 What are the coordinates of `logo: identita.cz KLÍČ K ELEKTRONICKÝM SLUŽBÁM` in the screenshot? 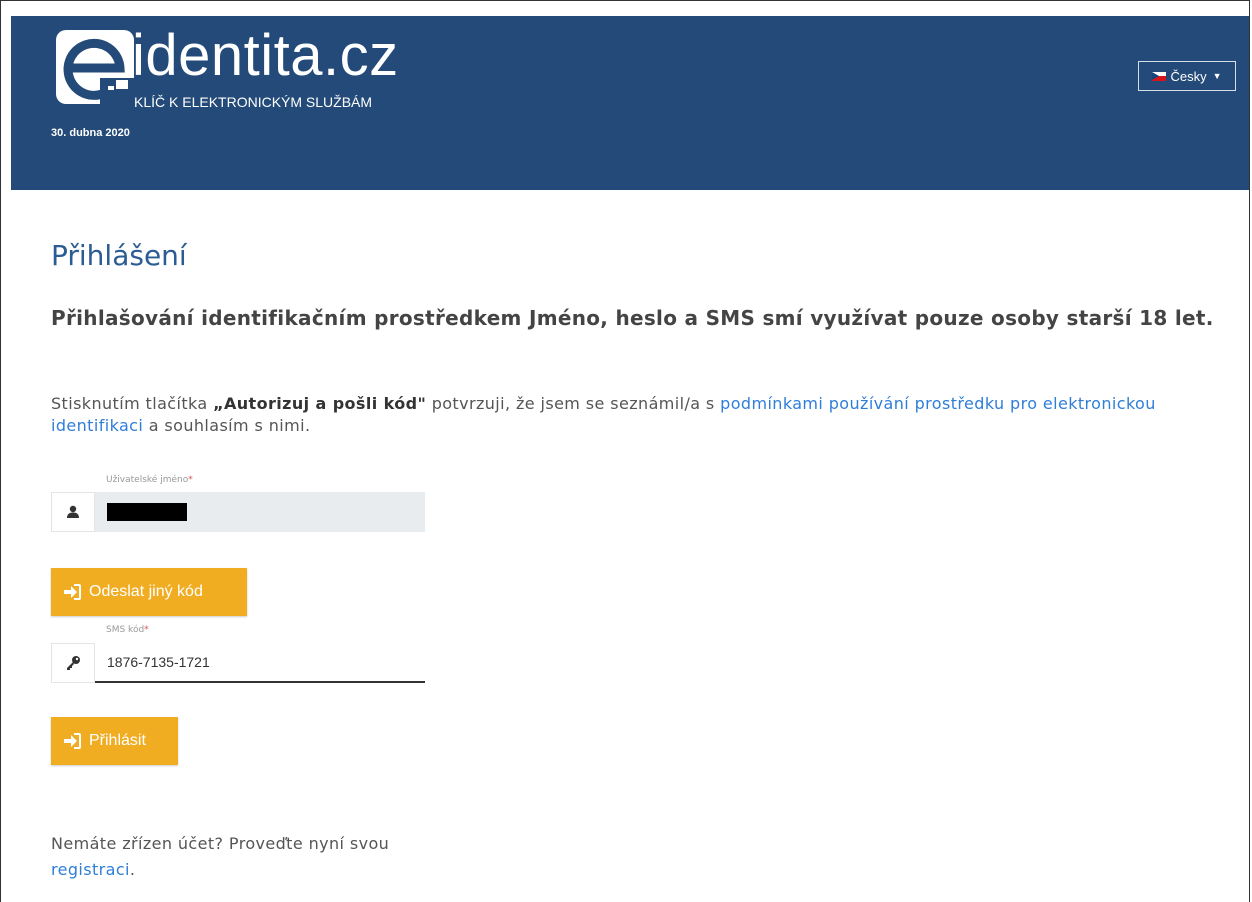 It's located at (256, 71).